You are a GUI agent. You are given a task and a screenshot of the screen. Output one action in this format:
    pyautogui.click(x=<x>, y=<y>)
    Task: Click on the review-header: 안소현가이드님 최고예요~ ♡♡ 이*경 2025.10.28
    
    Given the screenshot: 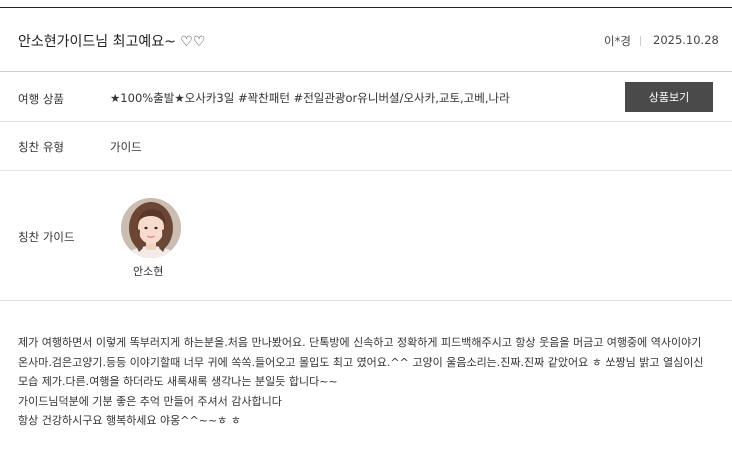 What is the action you would take?
    pyautogui.click(x=366, y=40)
    